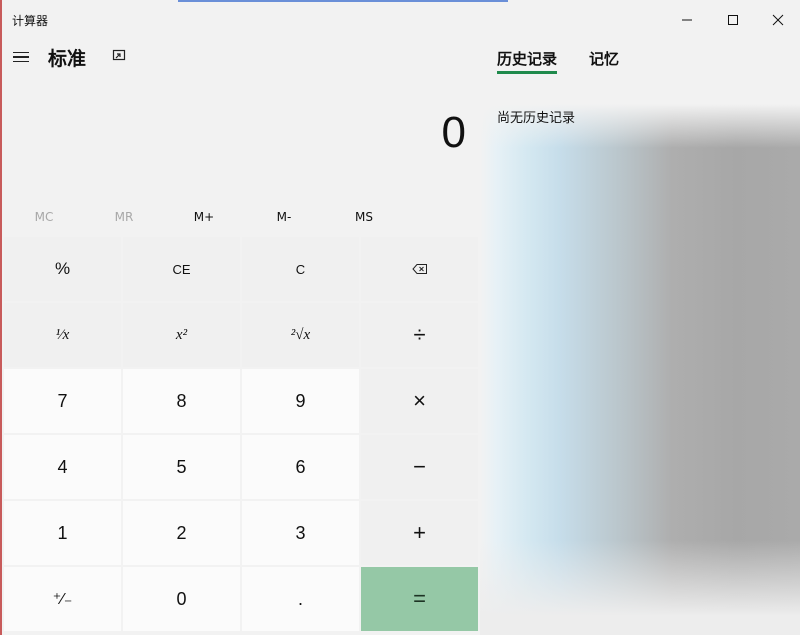  I want to click on square-button: x², so click(181, 335).